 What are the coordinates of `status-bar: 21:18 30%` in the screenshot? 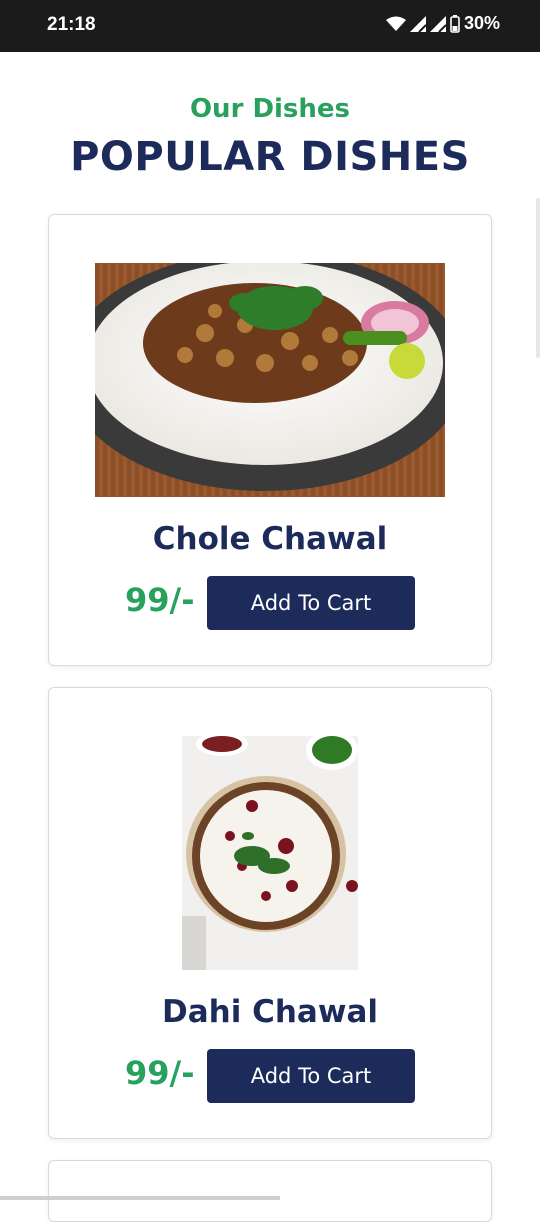 It's located at (270, 26).